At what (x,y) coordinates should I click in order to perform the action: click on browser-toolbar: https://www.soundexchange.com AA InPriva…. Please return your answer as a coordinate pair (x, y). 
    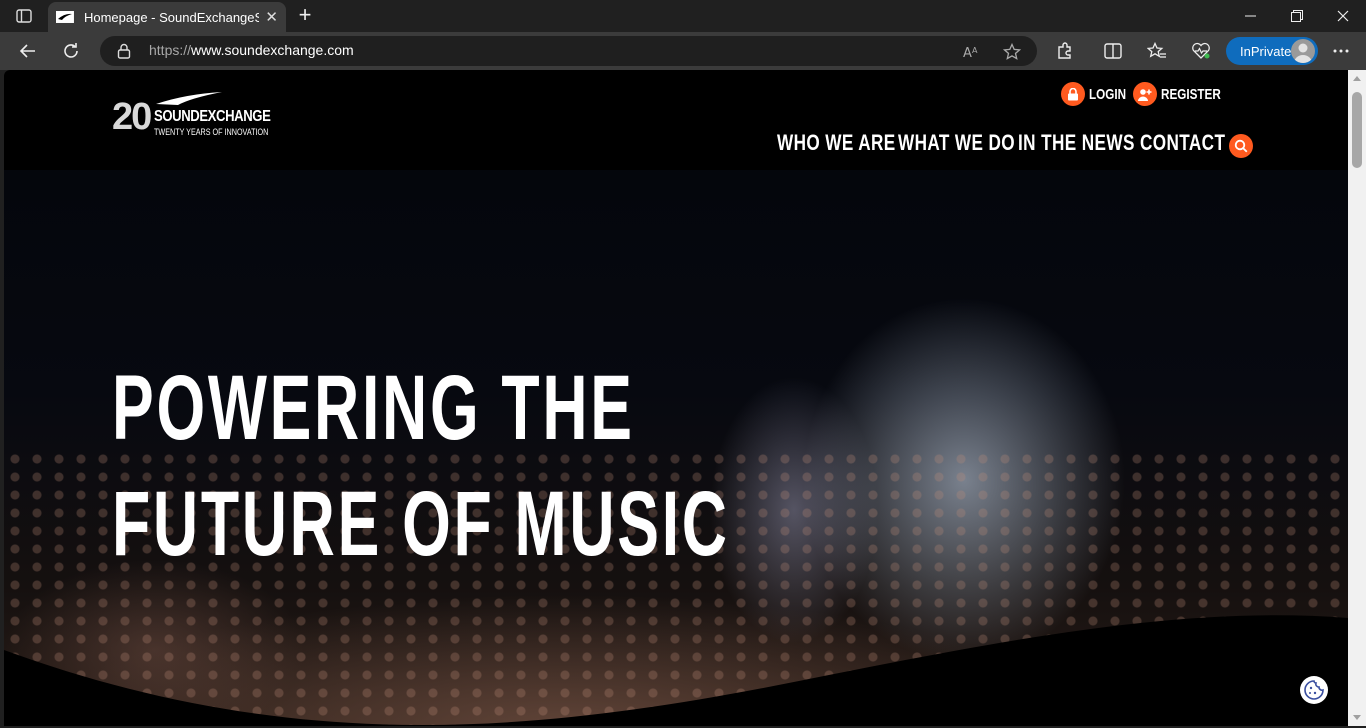
    Looking at the image, I should click on (683, 51).